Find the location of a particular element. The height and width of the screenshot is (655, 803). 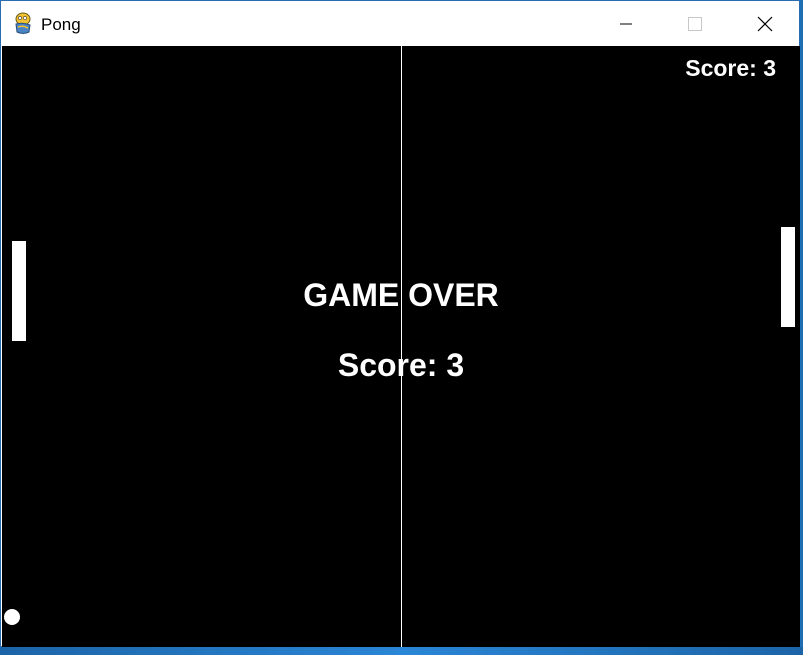

close-icon is located at coordinates (765, 24).